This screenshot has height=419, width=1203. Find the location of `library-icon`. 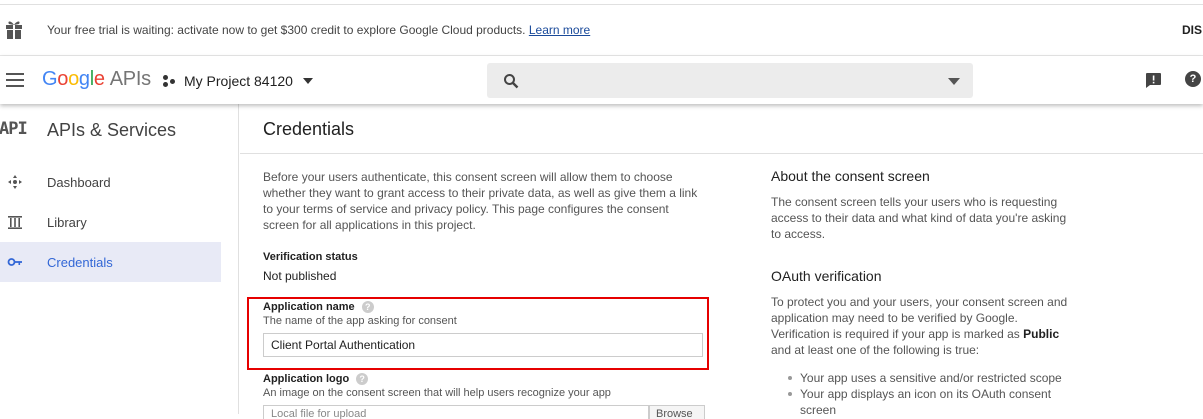

library-icon is located at coordinates (15, 222).